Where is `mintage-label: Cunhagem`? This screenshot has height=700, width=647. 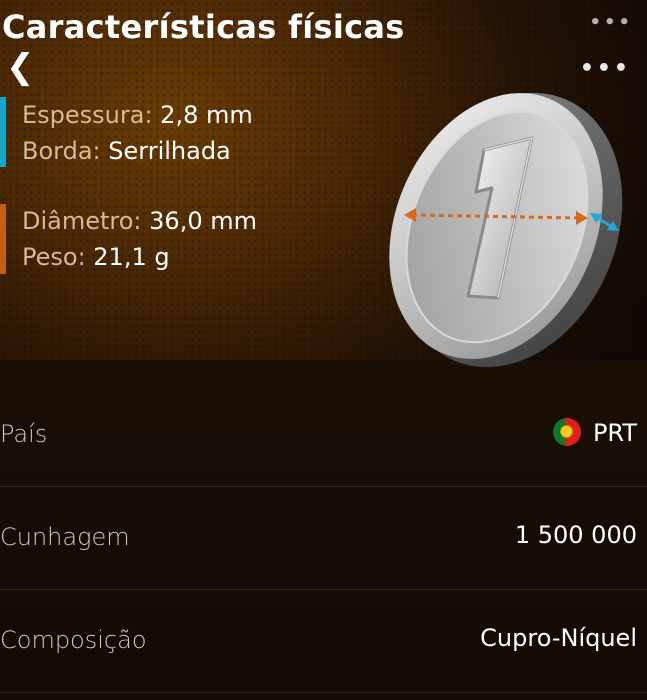
mintage-label: Cunhagem is located at coordinates (65, 537).